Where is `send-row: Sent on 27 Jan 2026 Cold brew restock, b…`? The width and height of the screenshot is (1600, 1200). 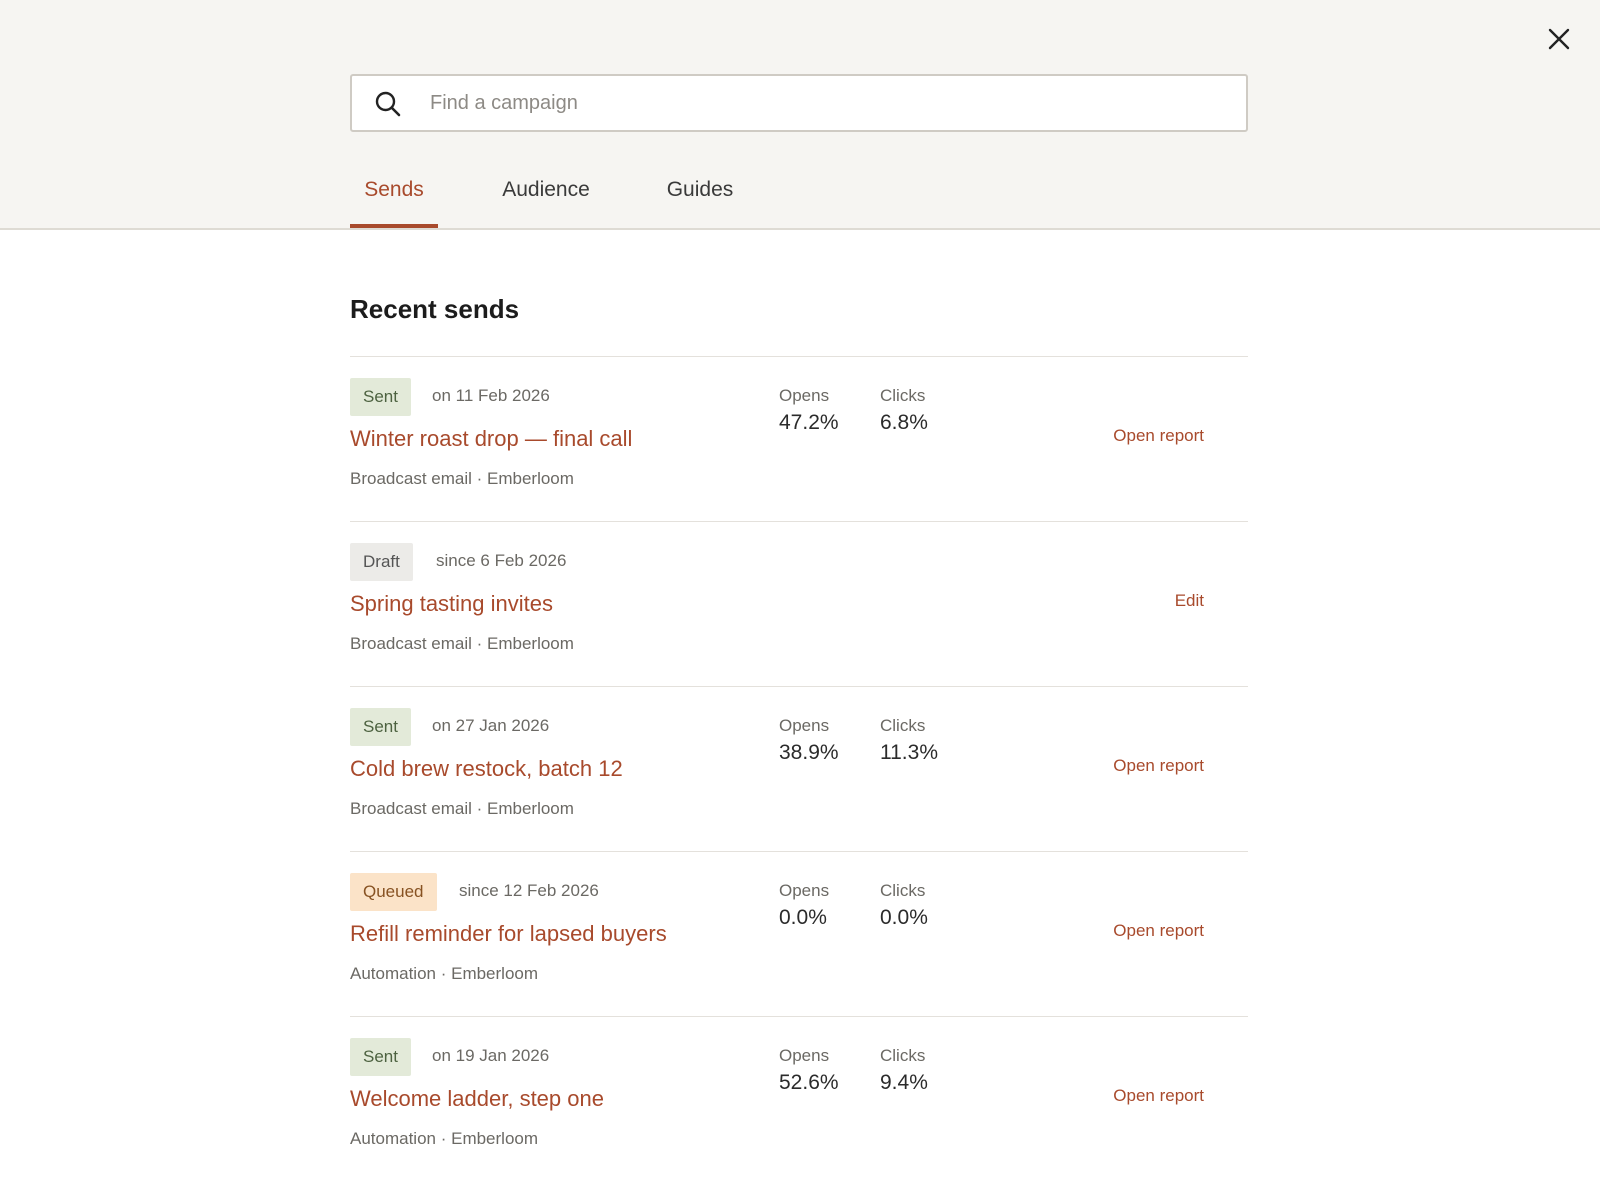
send-row: Sent on 27 Jan 2026 Cold brew restock, b… is located at coordinates (799, 768).